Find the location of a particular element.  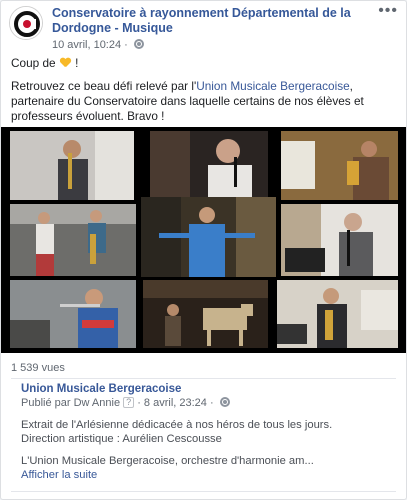

yellow-heart-icon is located at coordinates (65, 63).